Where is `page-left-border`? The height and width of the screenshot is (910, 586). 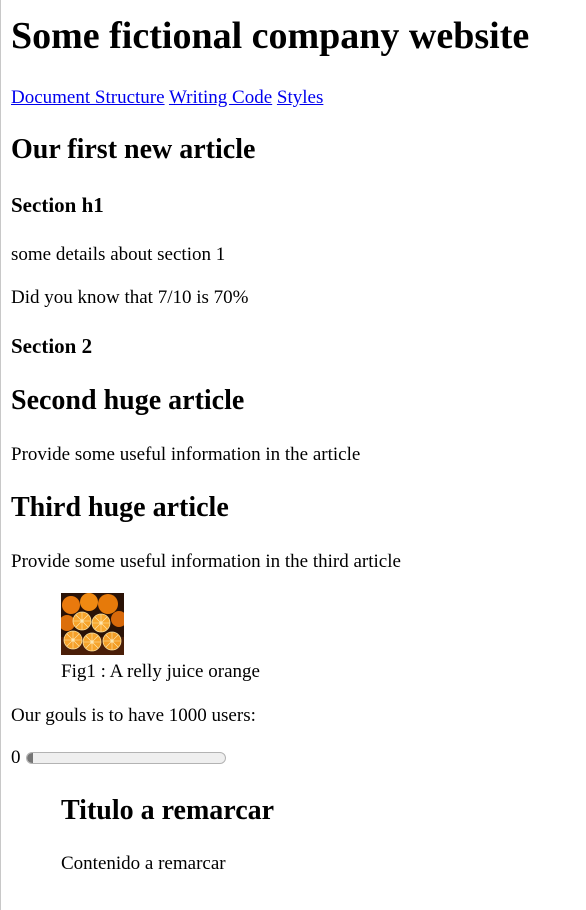
page-left-border is located at coordinates (0, 455).